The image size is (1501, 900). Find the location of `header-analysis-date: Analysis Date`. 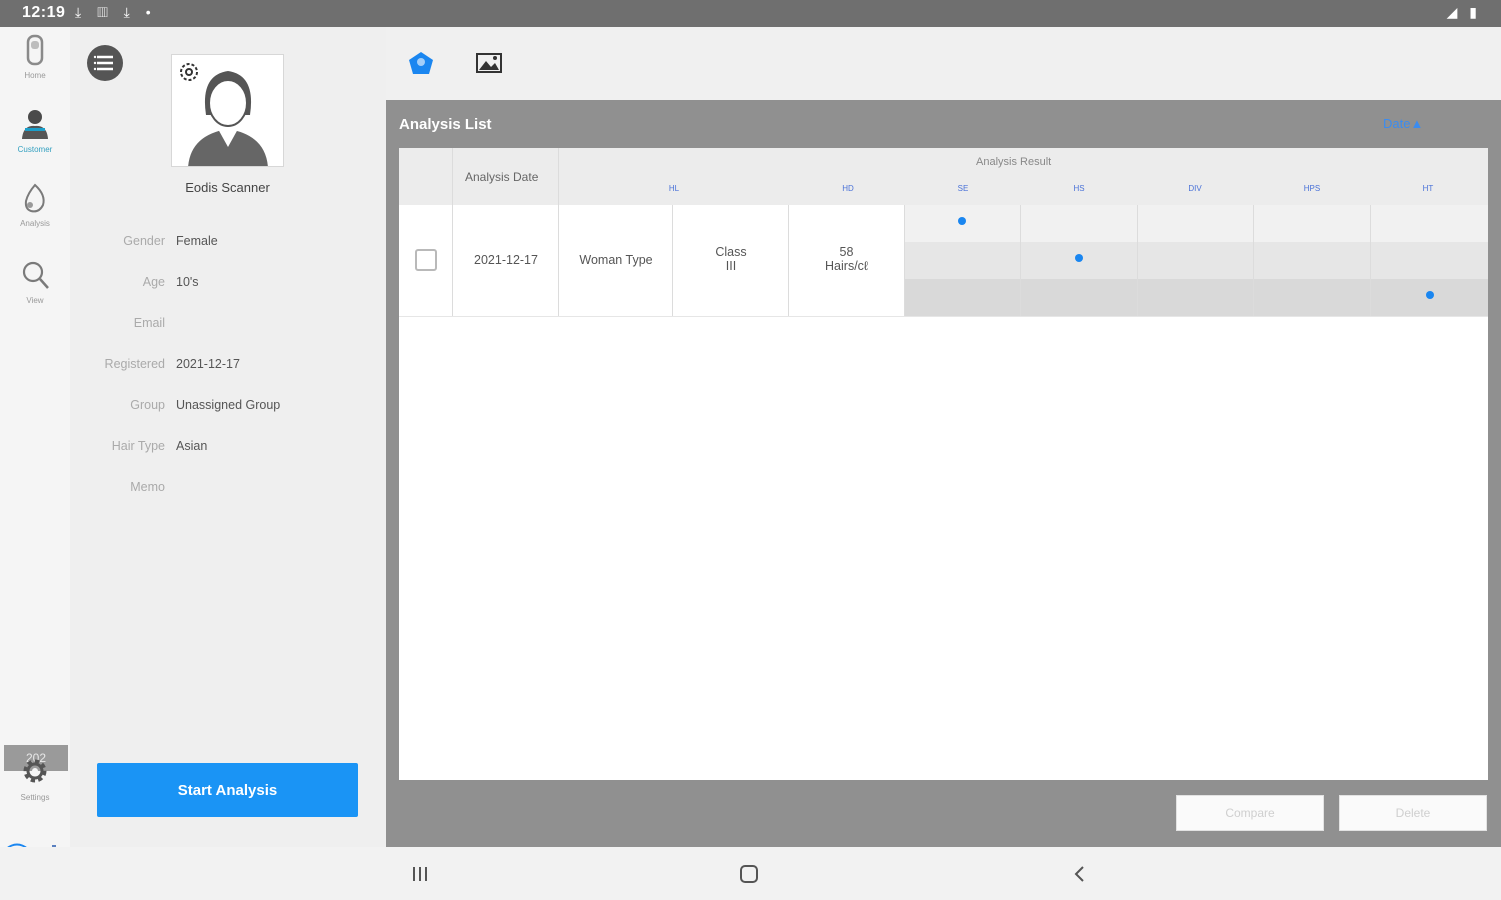

header-analysis-date: Analysis Date is located at coordinates (502, 177).